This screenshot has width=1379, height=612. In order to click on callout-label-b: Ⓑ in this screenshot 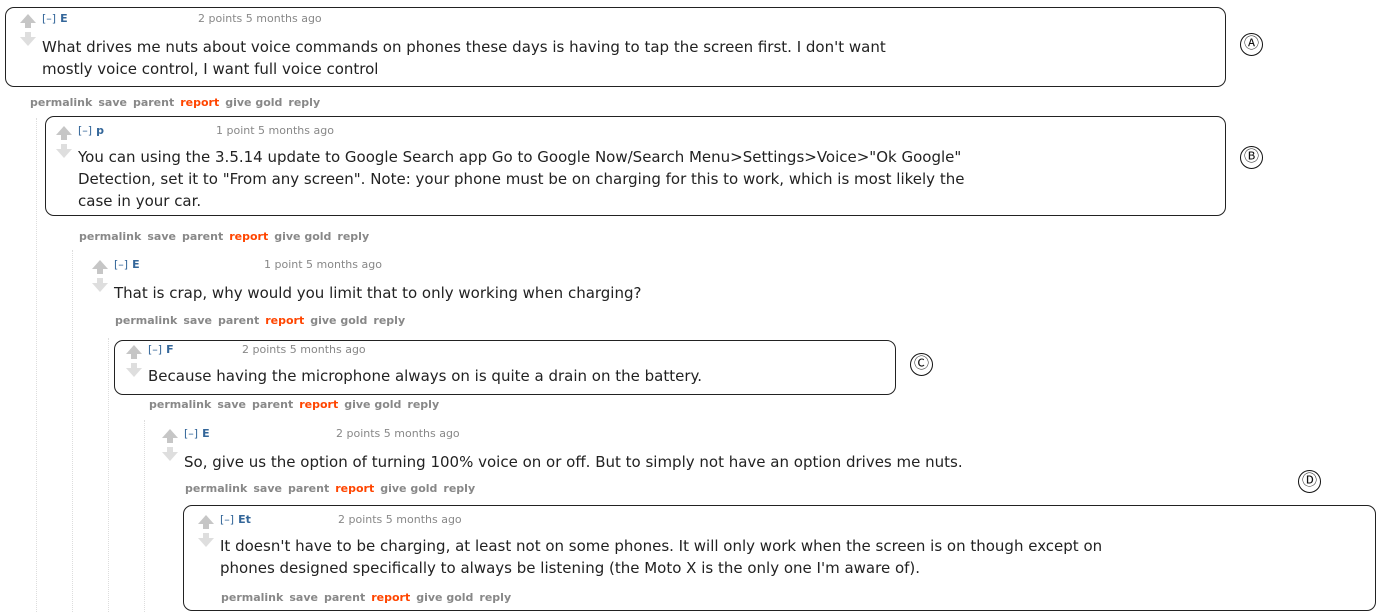, I will do `click(1251, 157)`.